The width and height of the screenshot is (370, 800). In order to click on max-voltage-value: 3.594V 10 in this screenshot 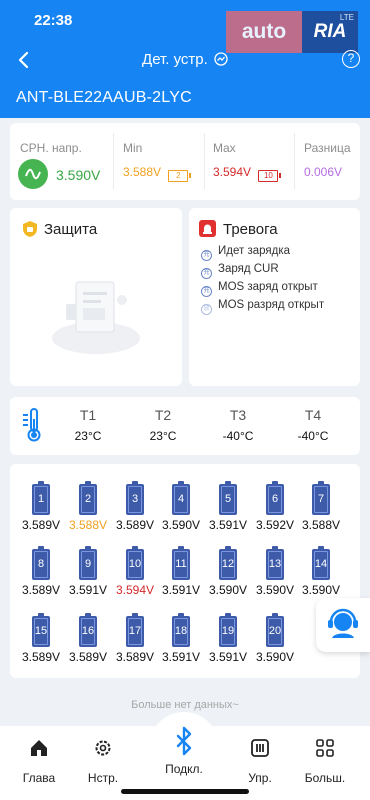, I will do `click(247, 173)`.